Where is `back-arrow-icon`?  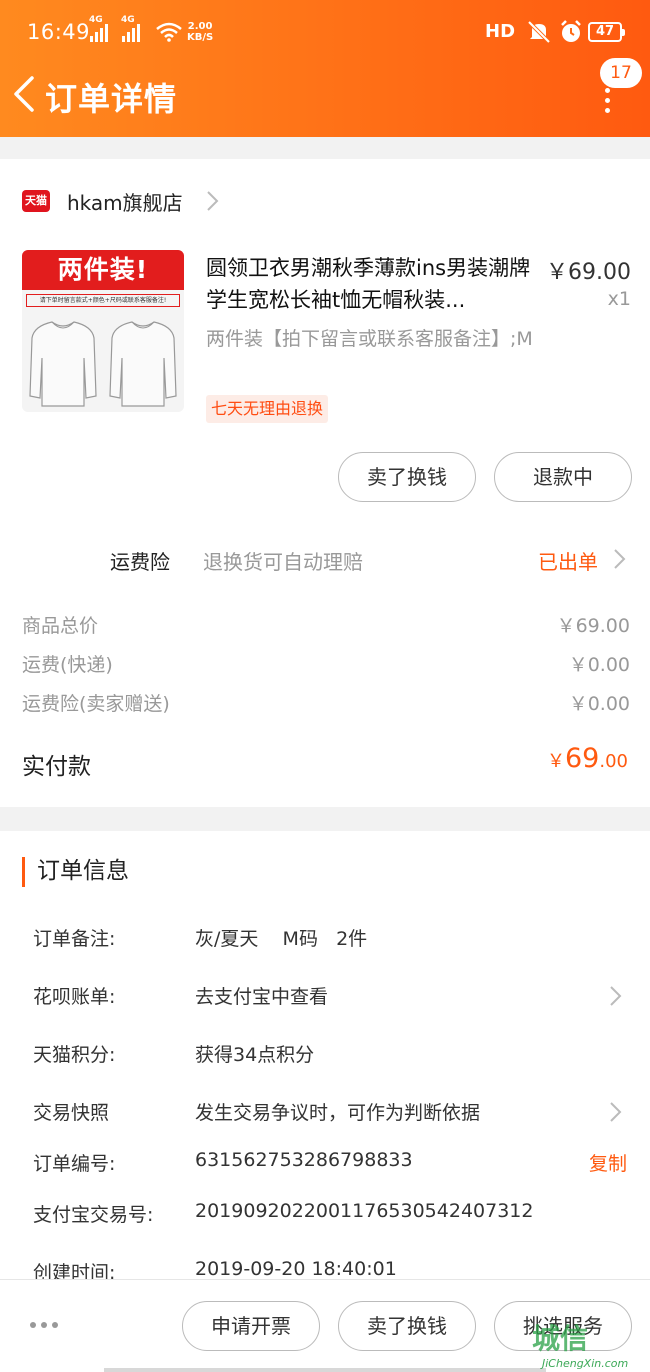
back-arrow-icon is located at coordinates (26, 94).